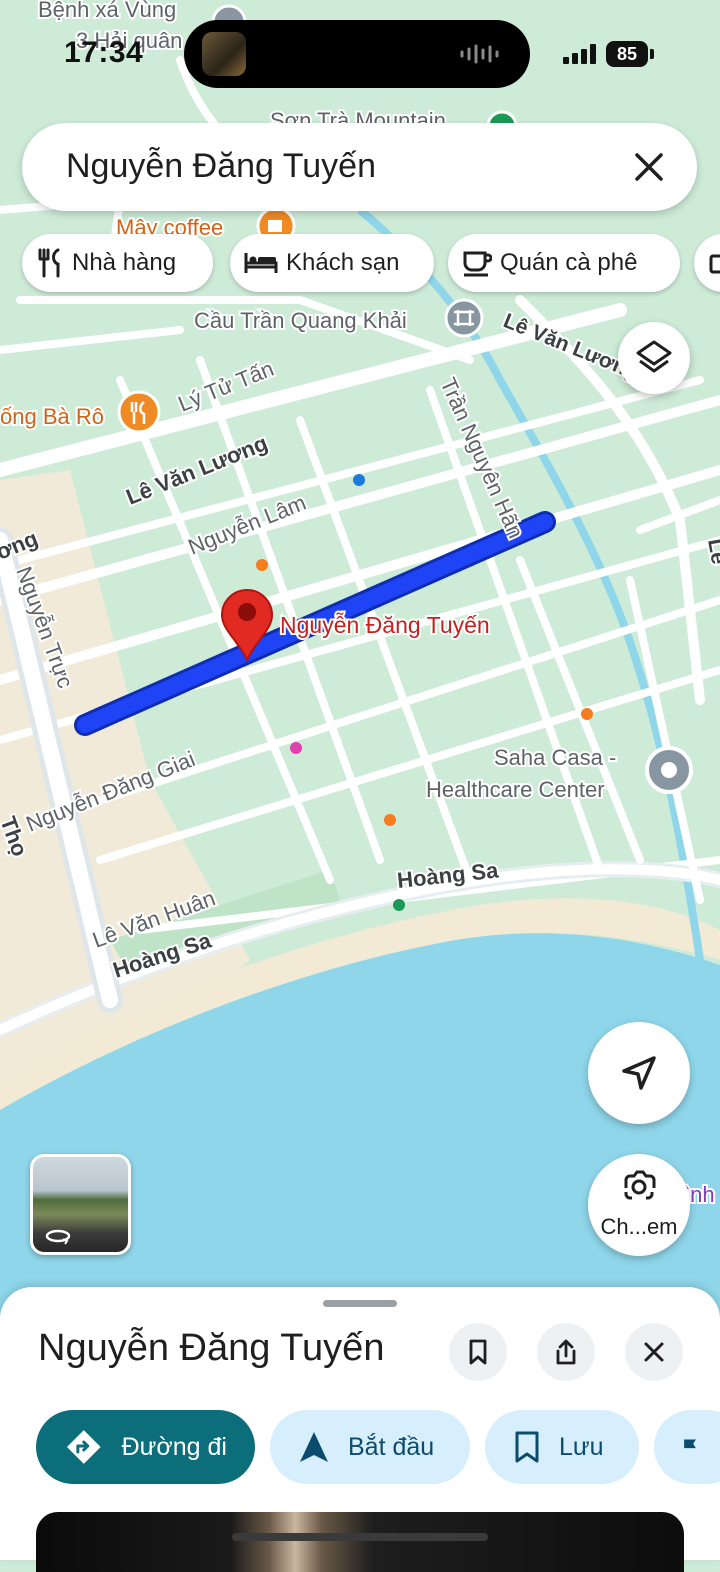 This screenshot has height=1572, width=720. Describe the element at coordinates (224, 54) in the screenshot. I see `album-art-icon` at that location.